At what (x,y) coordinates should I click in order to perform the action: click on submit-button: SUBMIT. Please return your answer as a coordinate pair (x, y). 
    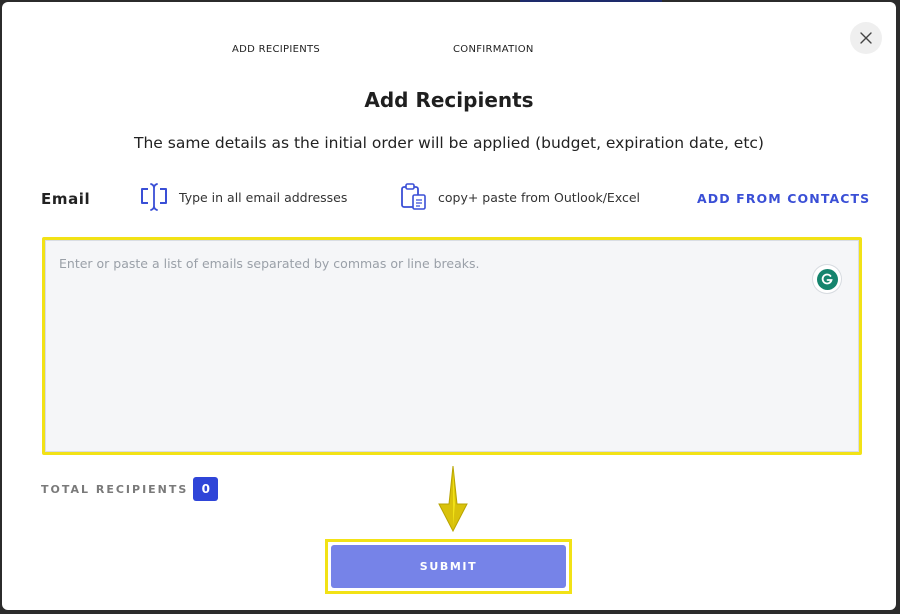
    Looking at the image, I should click on (448, 566).